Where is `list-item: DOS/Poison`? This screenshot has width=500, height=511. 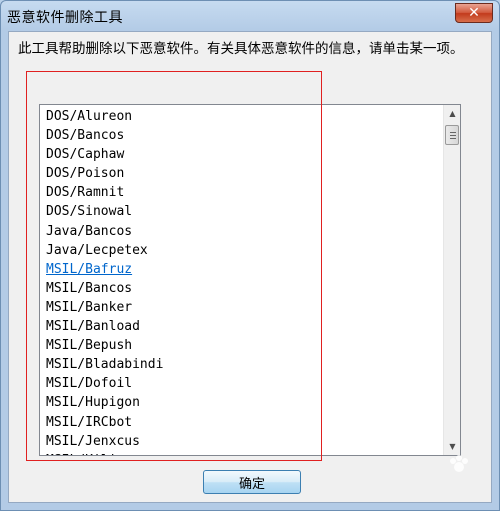
list-item: DOS/Poison is located at coordinates (242, 173).